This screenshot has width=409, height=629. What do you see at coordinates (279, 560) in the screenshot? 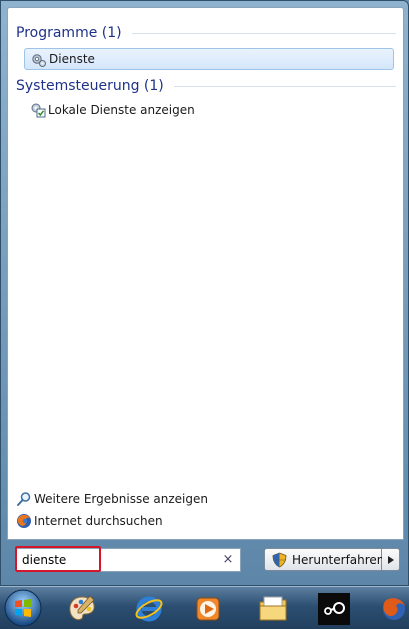
I see `uac-shield-icon` at bounding box center [279, 560].